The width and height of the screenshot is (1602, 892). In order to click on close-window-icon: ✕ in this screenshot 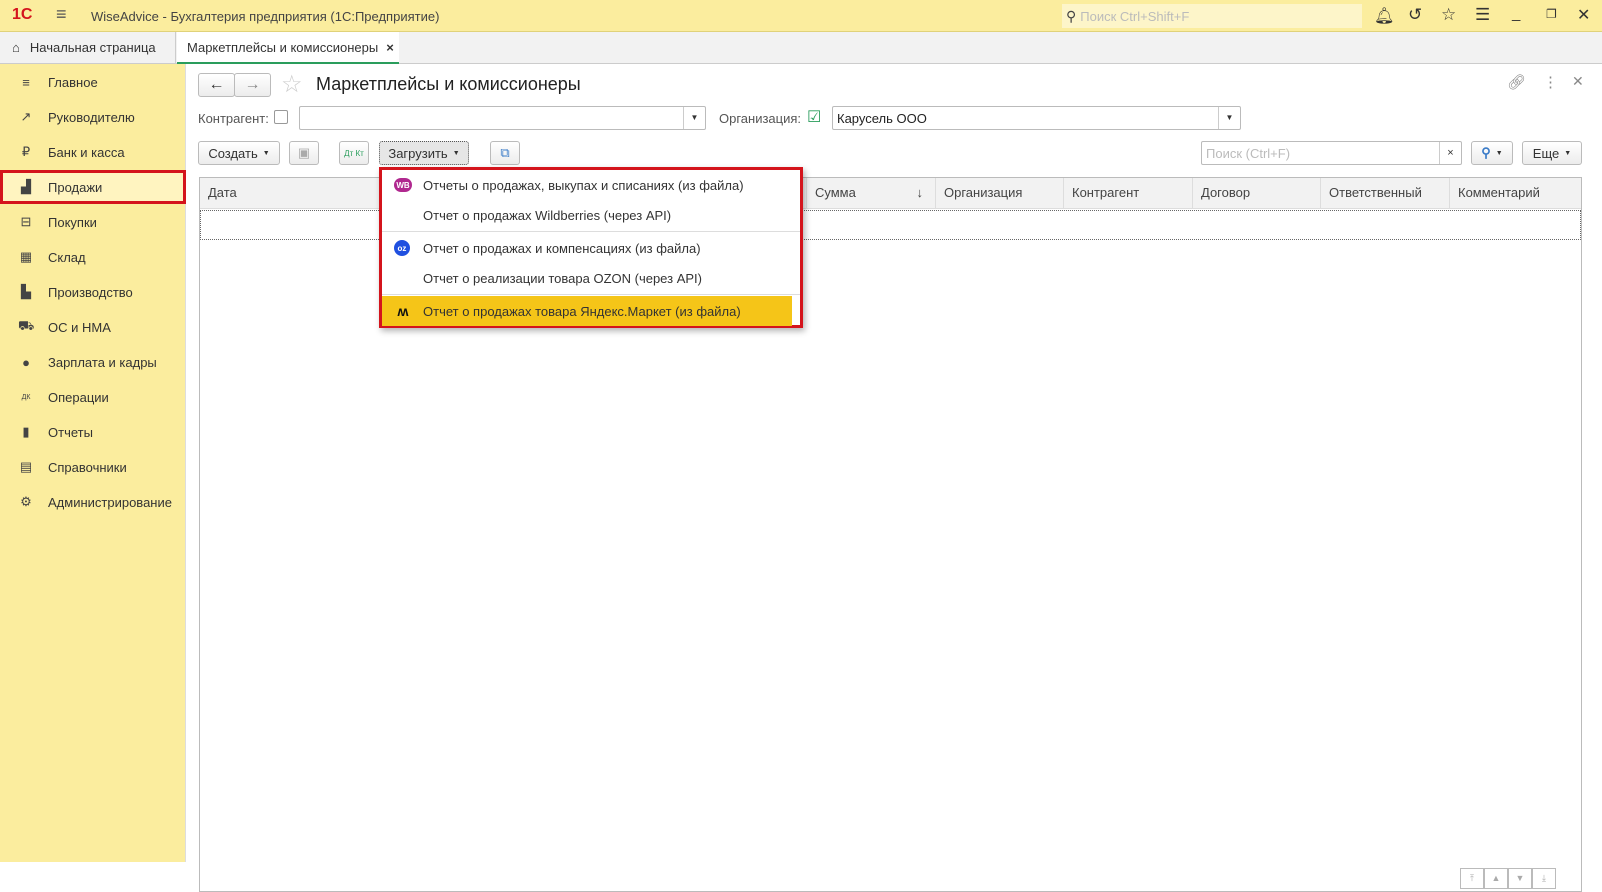, I will do `click(1583, 15)`.